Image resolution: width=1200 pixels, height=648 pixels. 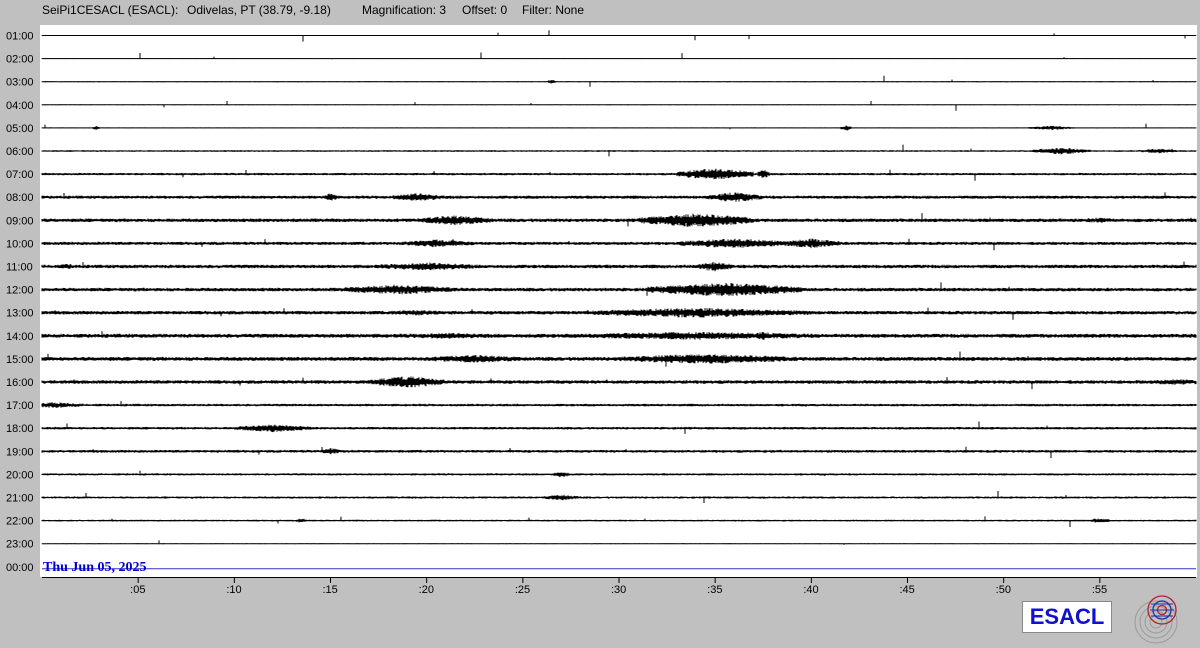 What do you see at coordinates (20, 83) in the screenshot?
I see `hour-label: 03:00` at bounding box center [20, 83].